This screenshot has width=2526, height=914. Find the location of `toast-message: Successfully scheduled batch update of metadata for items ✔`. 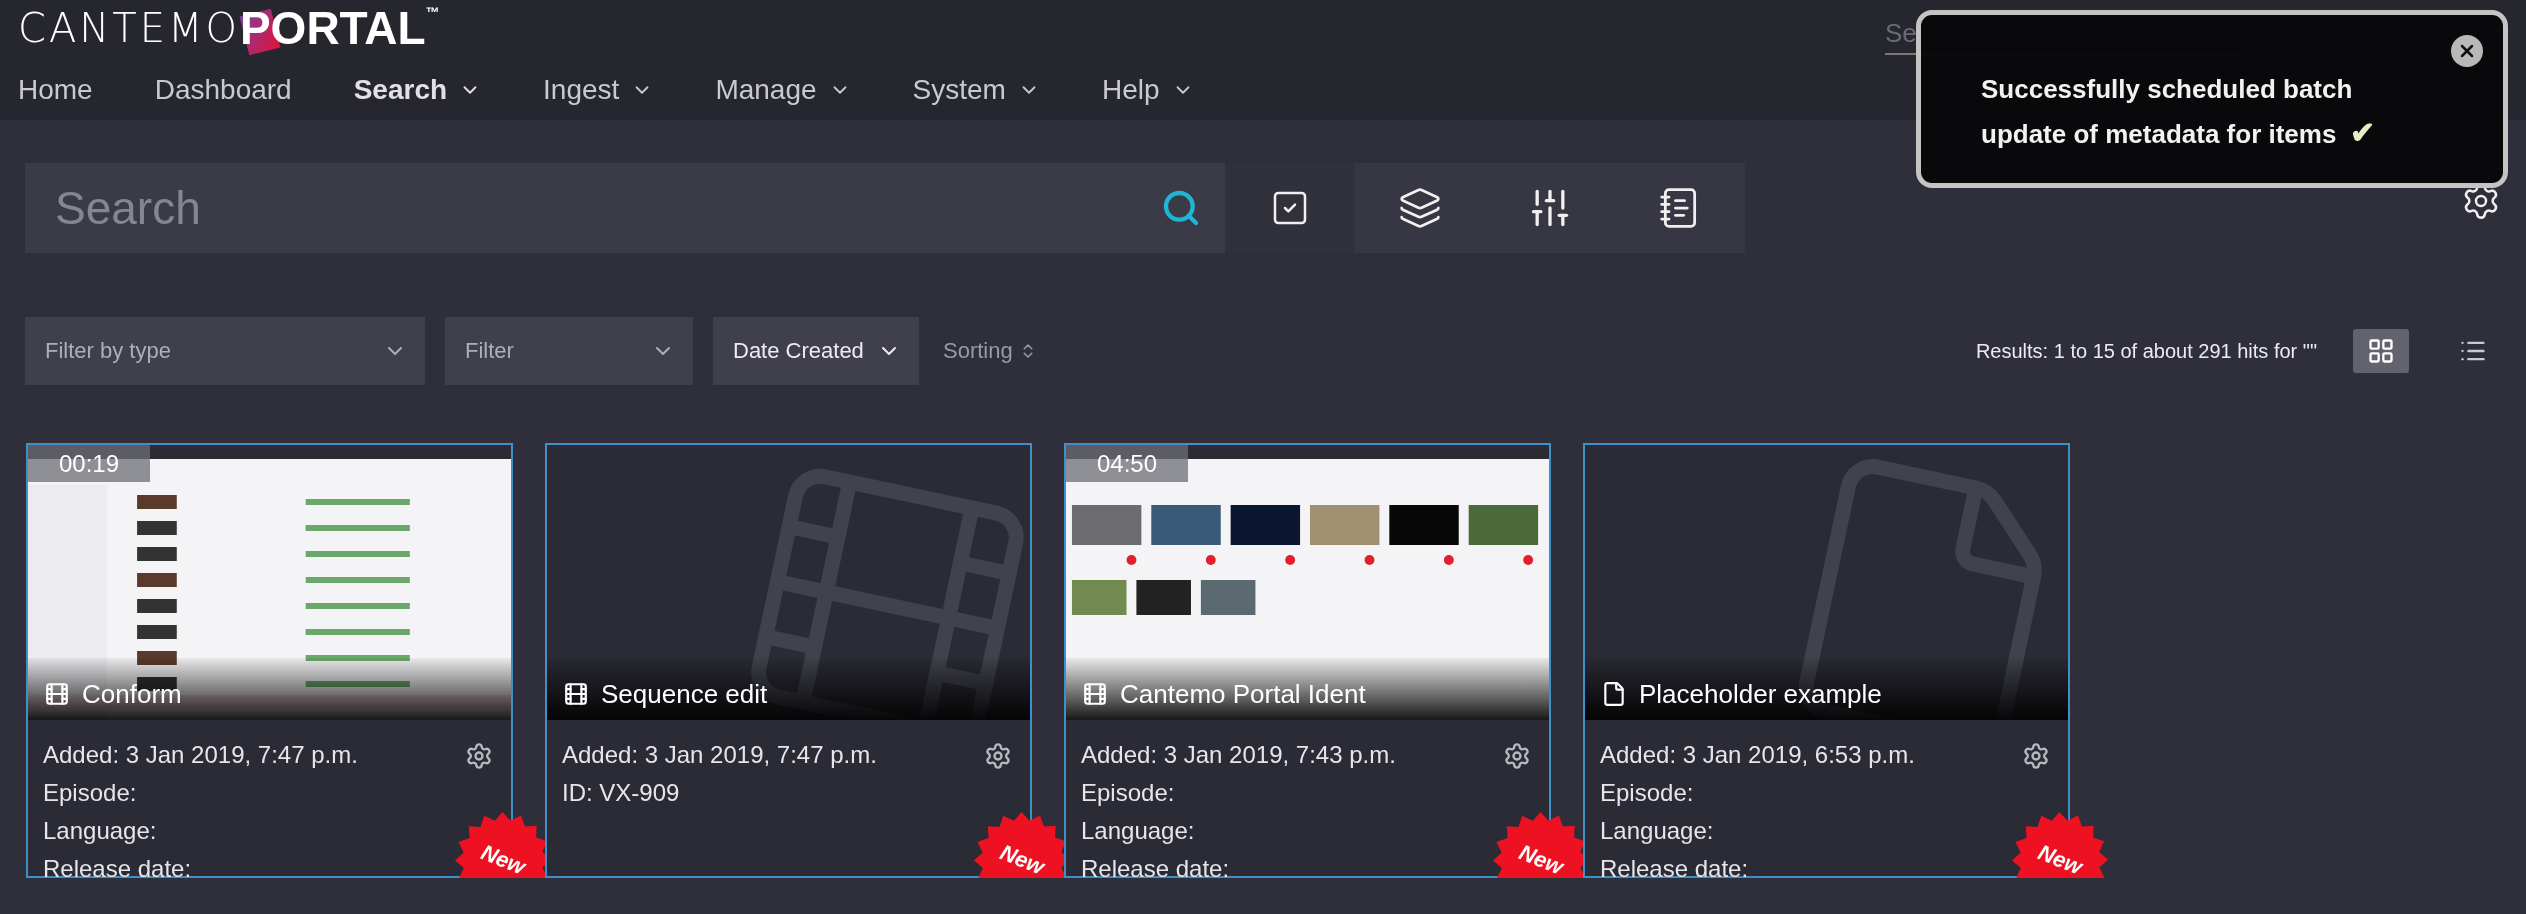

toast-message: Successfully scheduled batch update of metadata for items ✔ is located at coordinates (2179, 112).